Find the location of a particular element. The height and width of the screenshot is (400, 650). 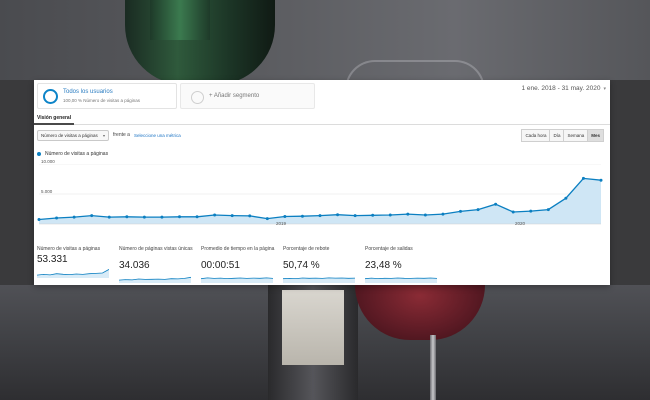

summary-exit-rate: Porcentaje de salidas 23,48 % is located at coordinates (402, 262).